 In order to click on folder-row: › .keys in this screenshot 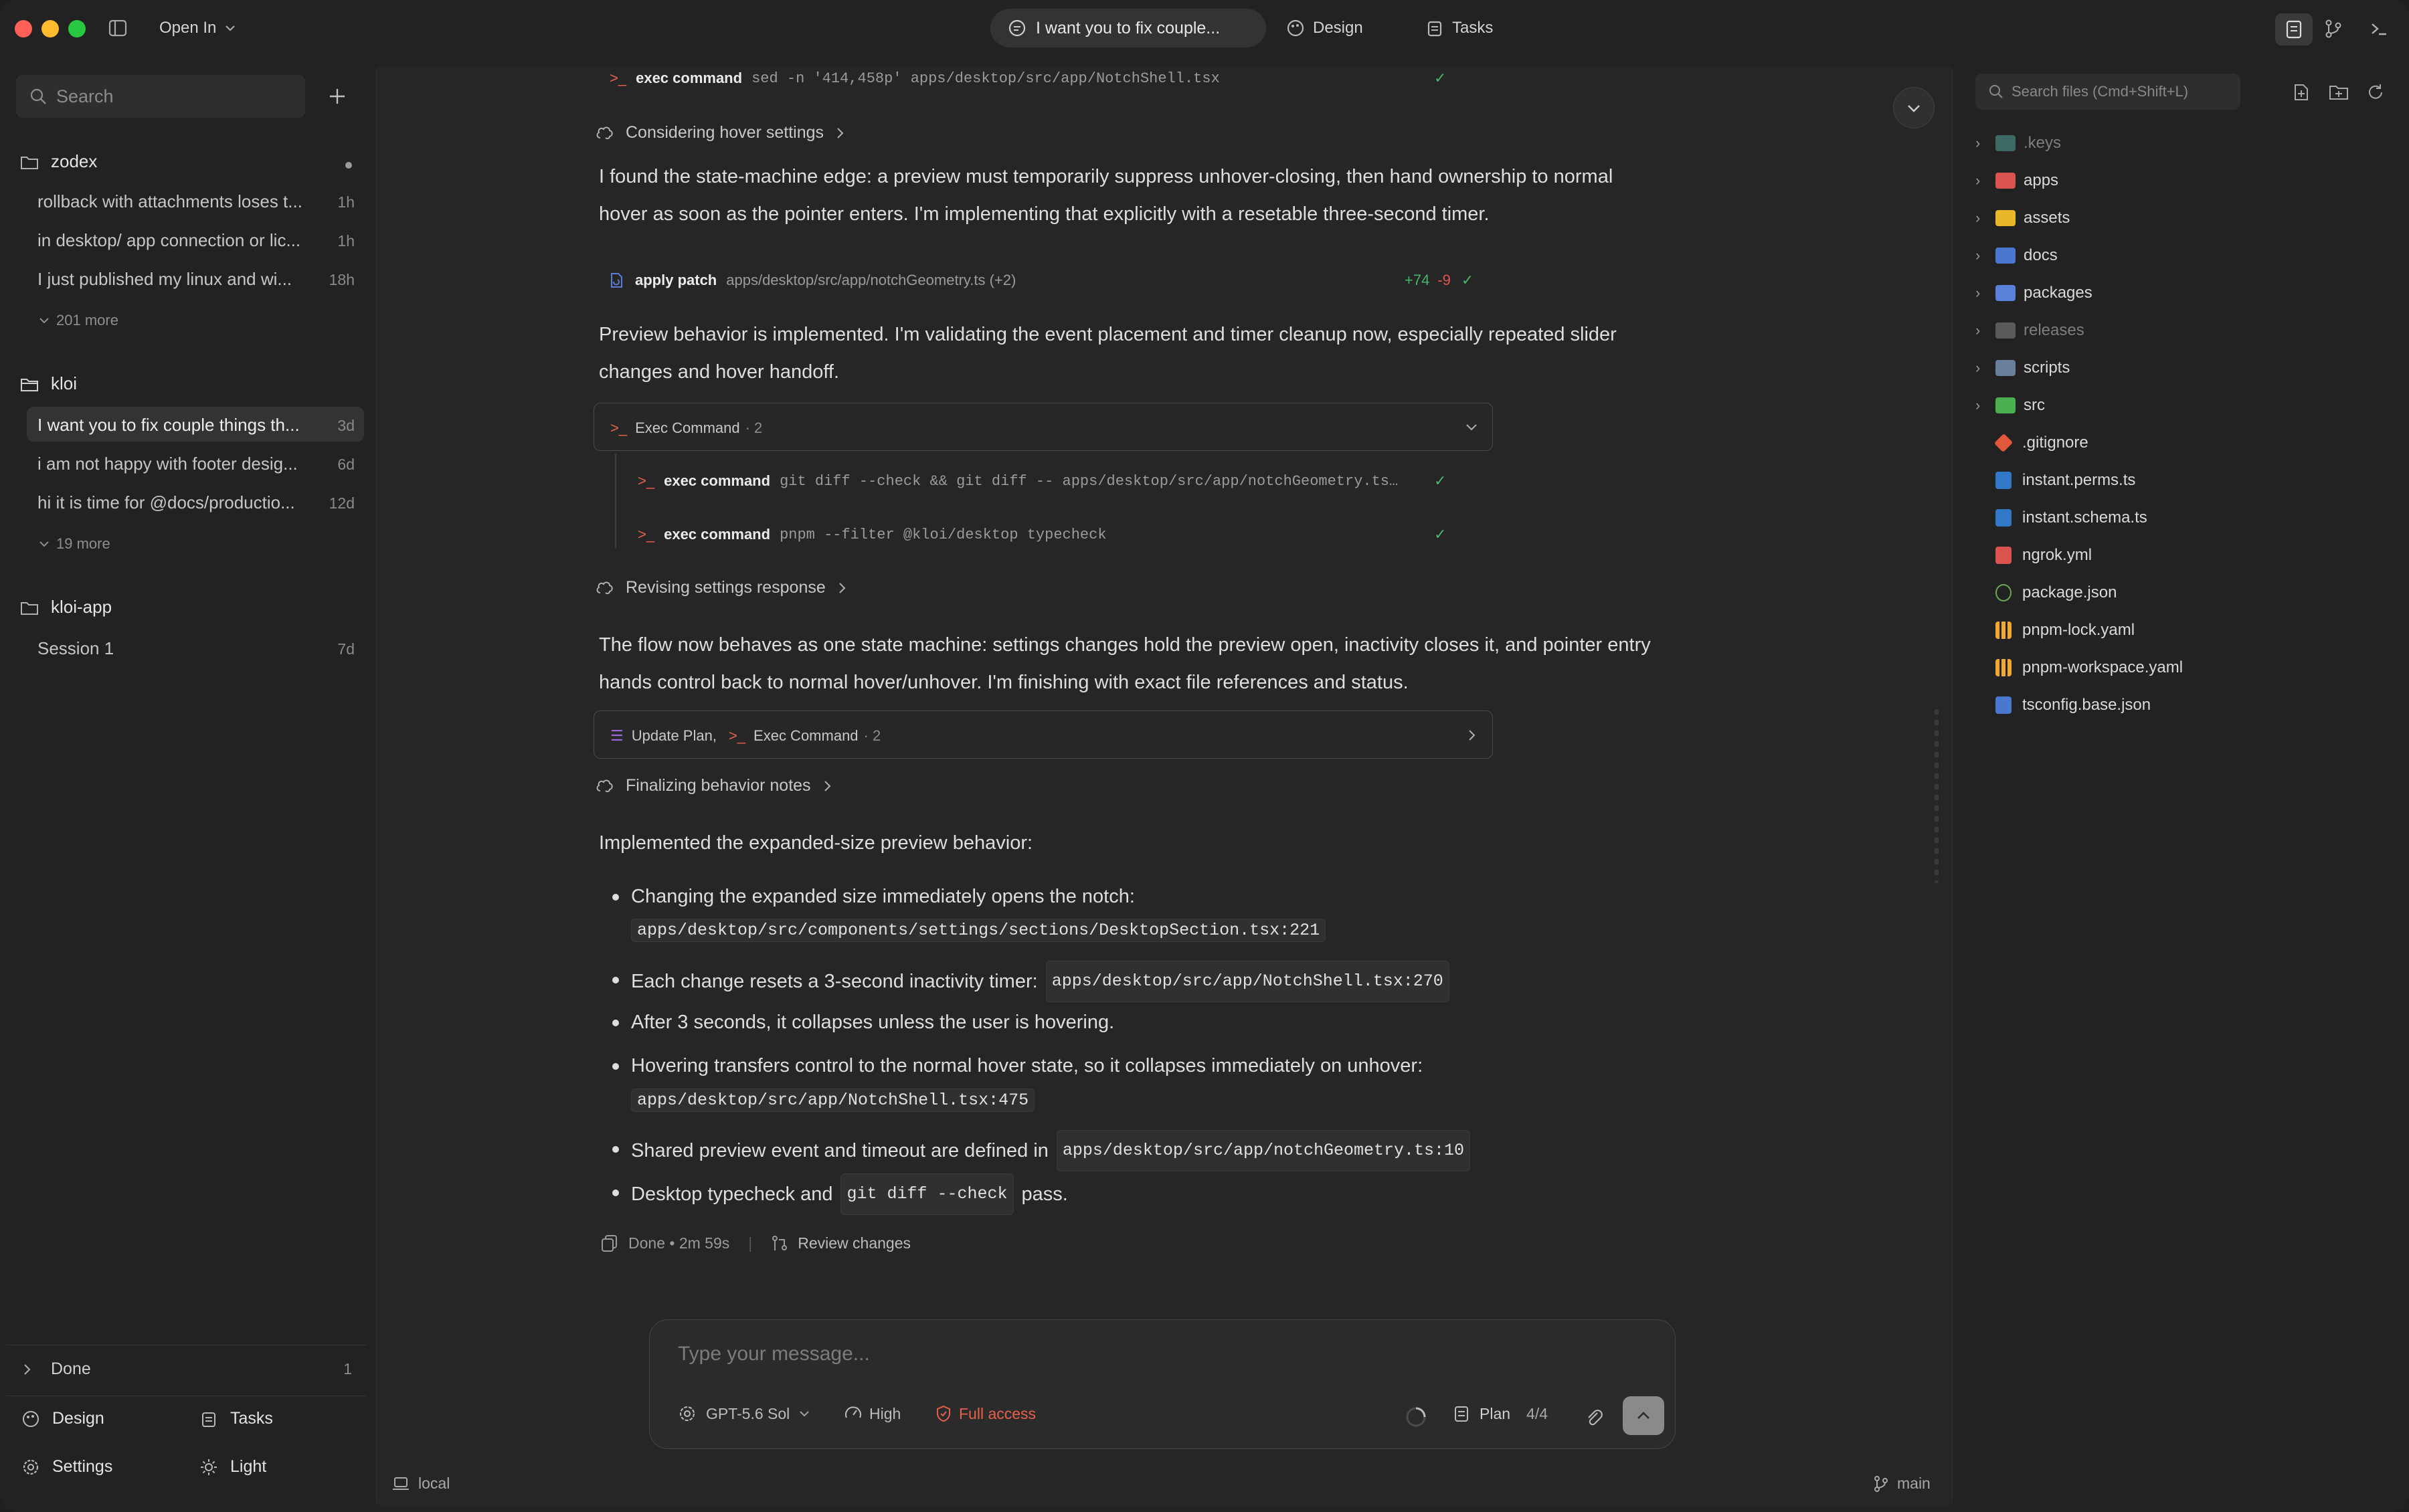, I will do `click(2182, 143)`.